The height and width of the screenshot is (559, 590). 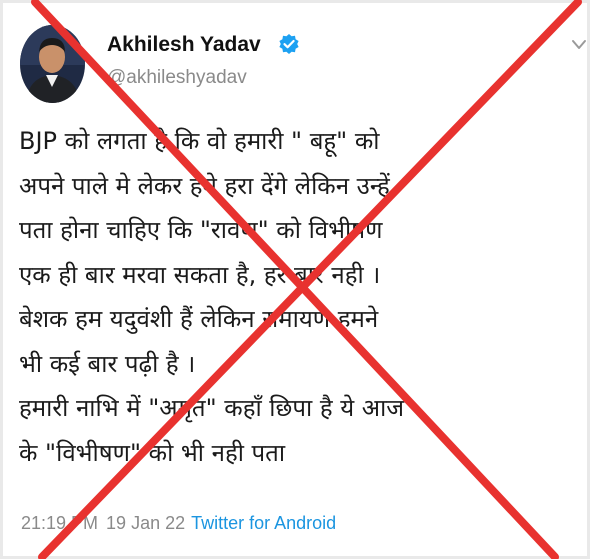 What do you see at coordinates (212, 408) in the screenshot?
I see `tweet-text-line: हमारी नाभि में "अमृत" कहाँ छिपा है ये आज` at bounding box center [212, 408].